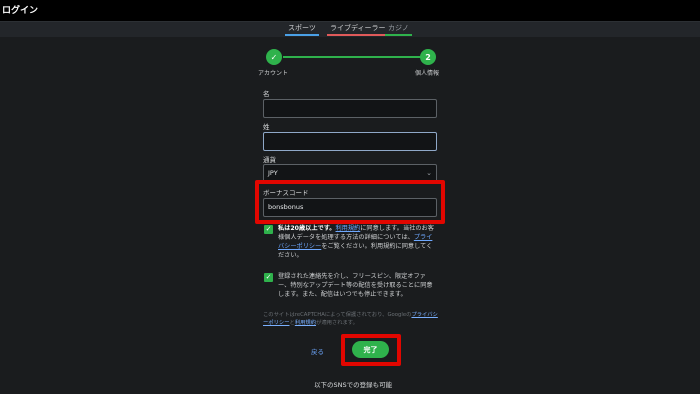 This screenshot has height=394, width=700. What do you see at coordinates (353, 385) in the screenshot?
I see `sns-signup-text: 以下のSNSでの登録も可能` at bounding box center [353, 385].